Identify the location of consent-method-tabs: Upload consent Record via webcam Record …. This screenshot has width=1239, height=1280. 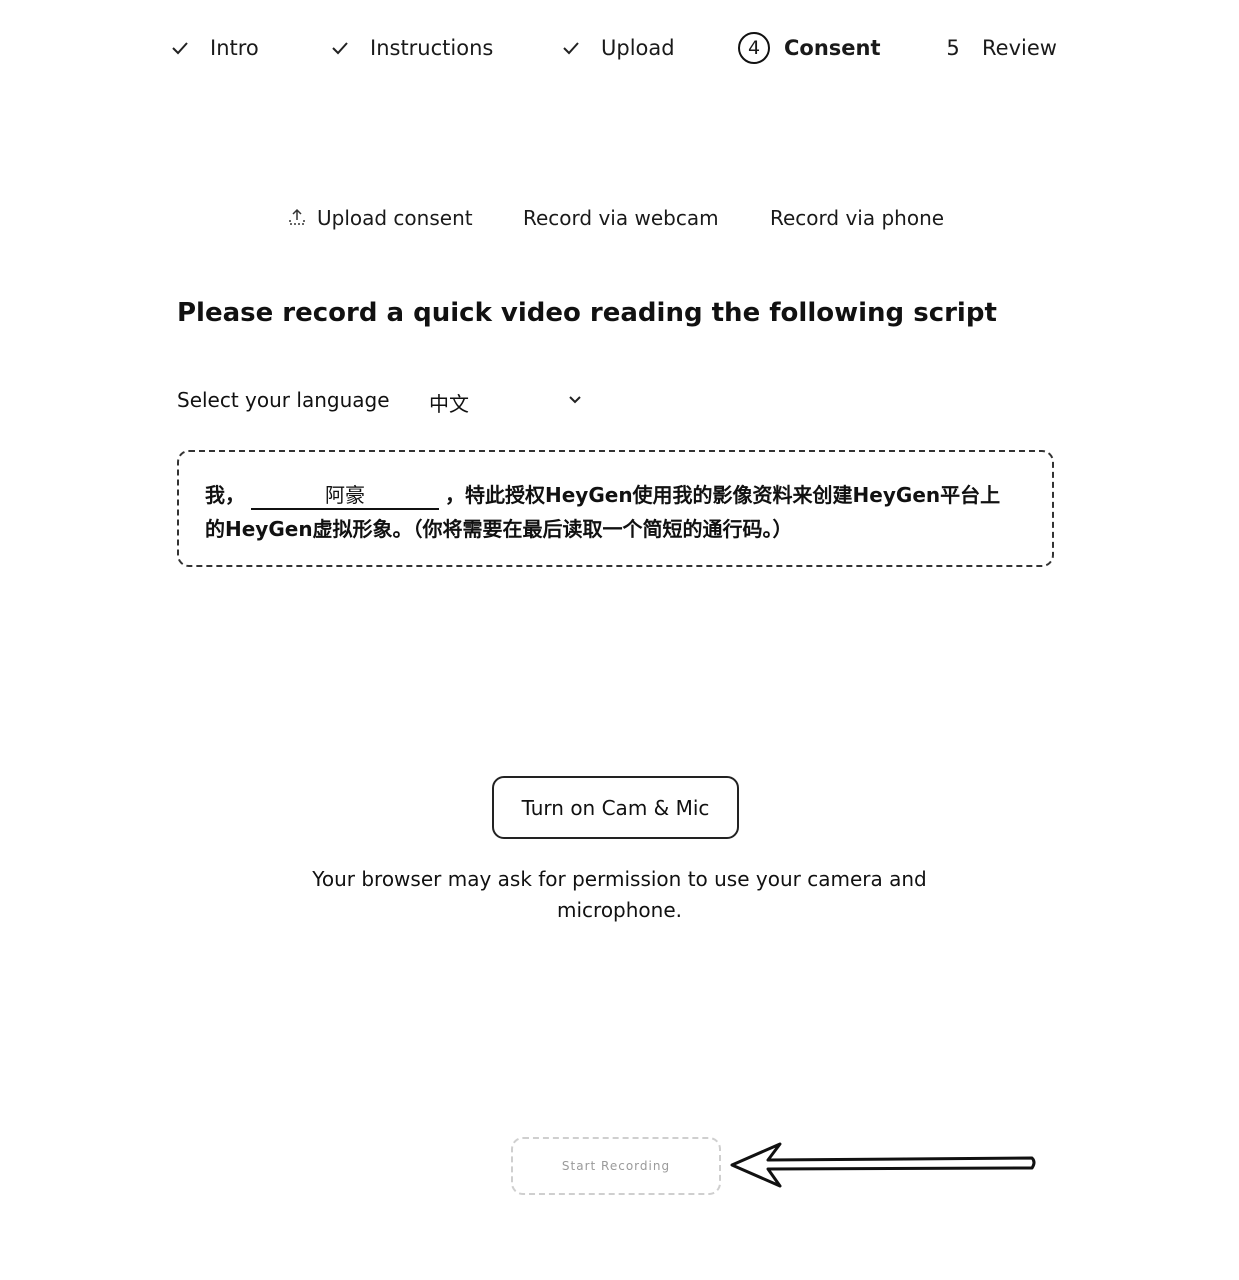
(619, 218).